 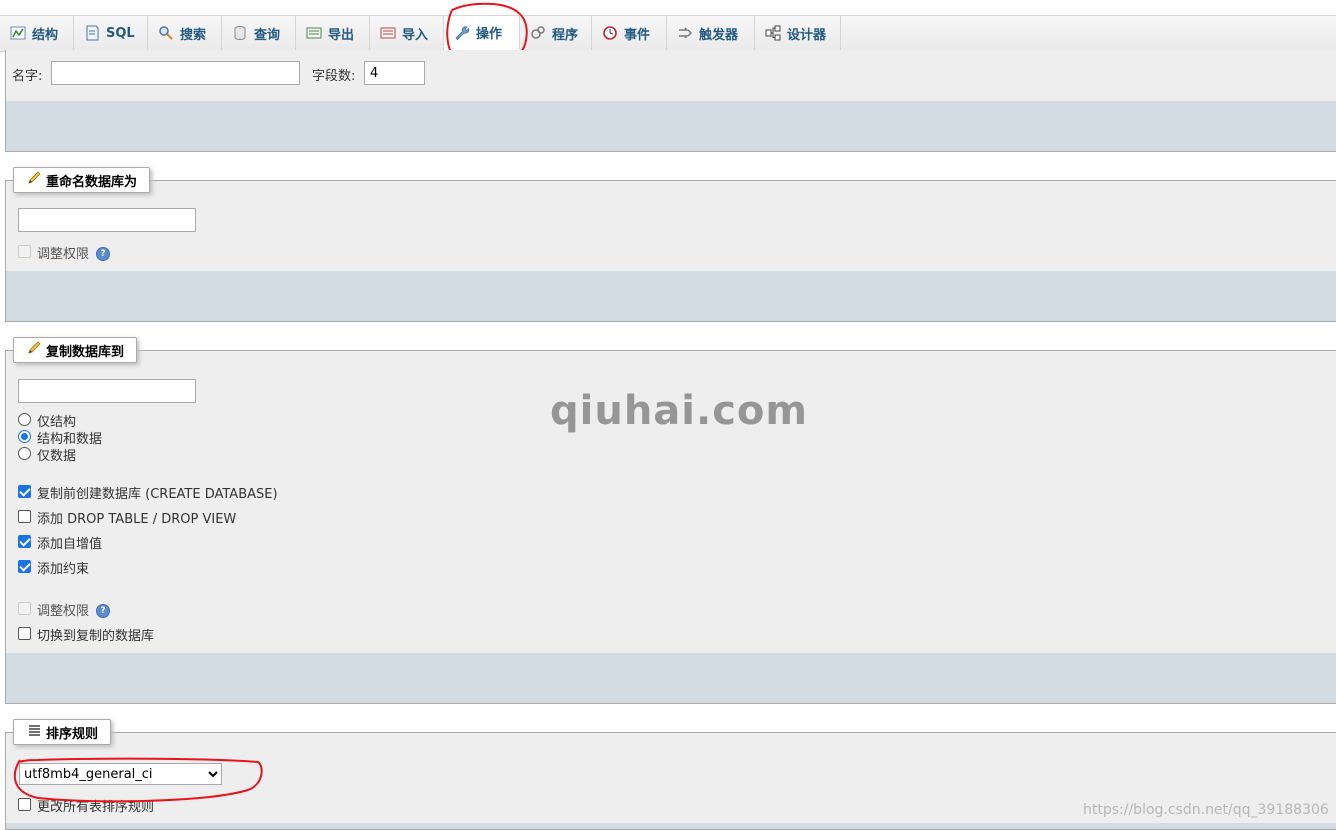 What do you see at coordinates (807, 35) in the screenshot?
I see `tab-label: 设计器` at bounding box center [807, 35].